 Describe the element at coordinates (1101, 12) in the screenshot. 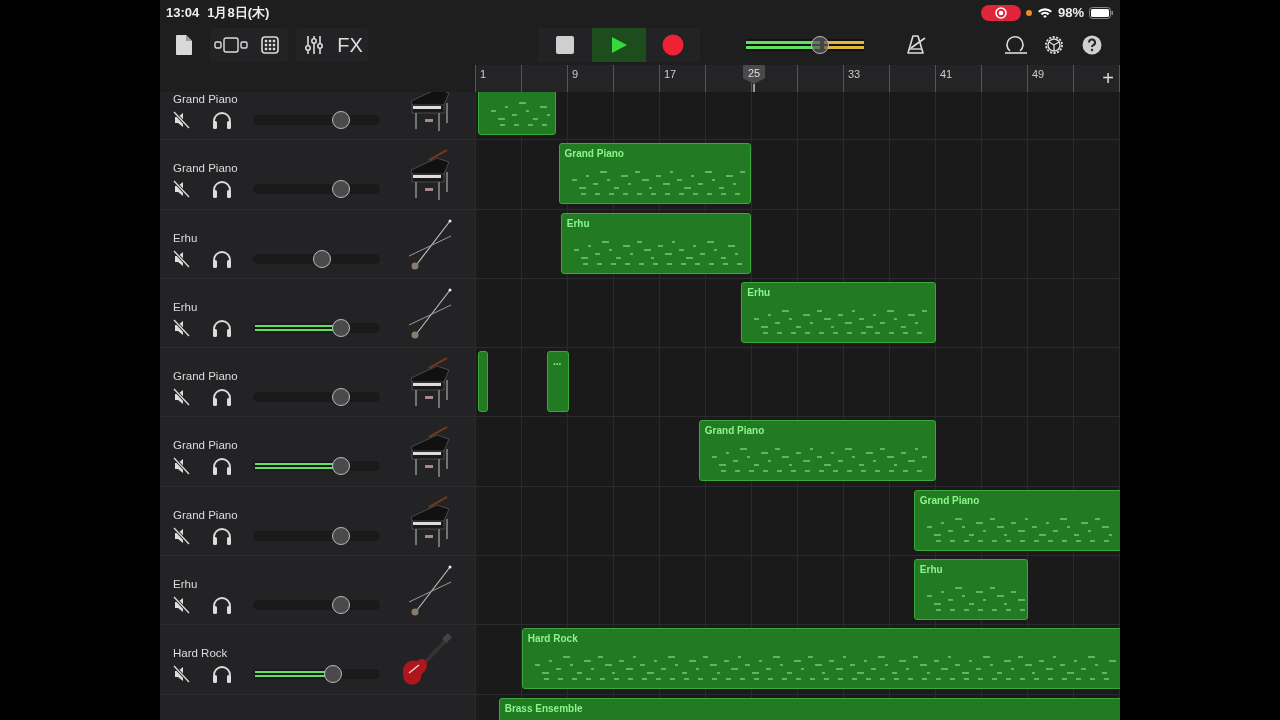

I see `battery-icon` at that location.